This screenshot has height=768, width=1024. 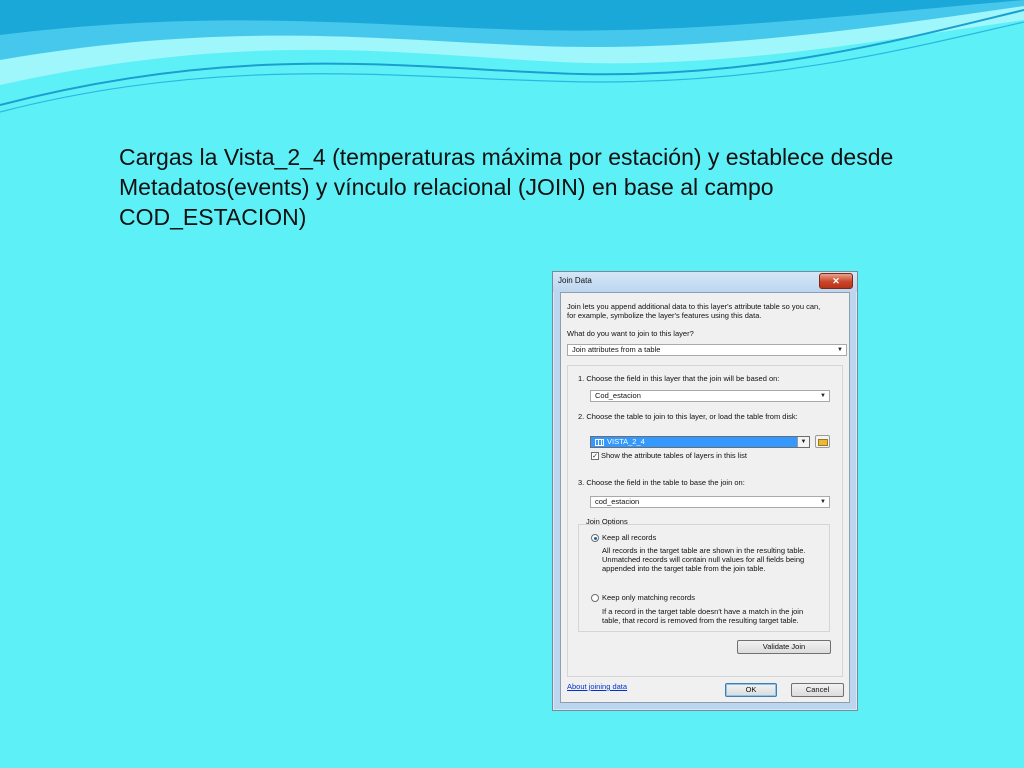 I want to click on keep-matching-label: Keep only matching records, so click(x=648, y=597).